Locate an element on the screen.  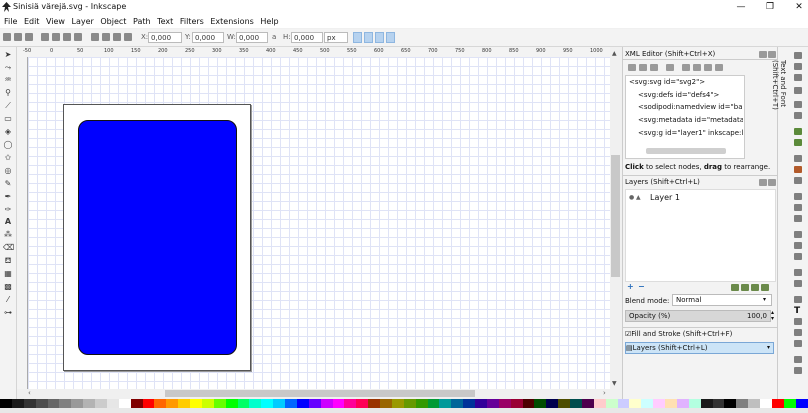
blend-mode-select: Normal is located at coordinates (722, 300).